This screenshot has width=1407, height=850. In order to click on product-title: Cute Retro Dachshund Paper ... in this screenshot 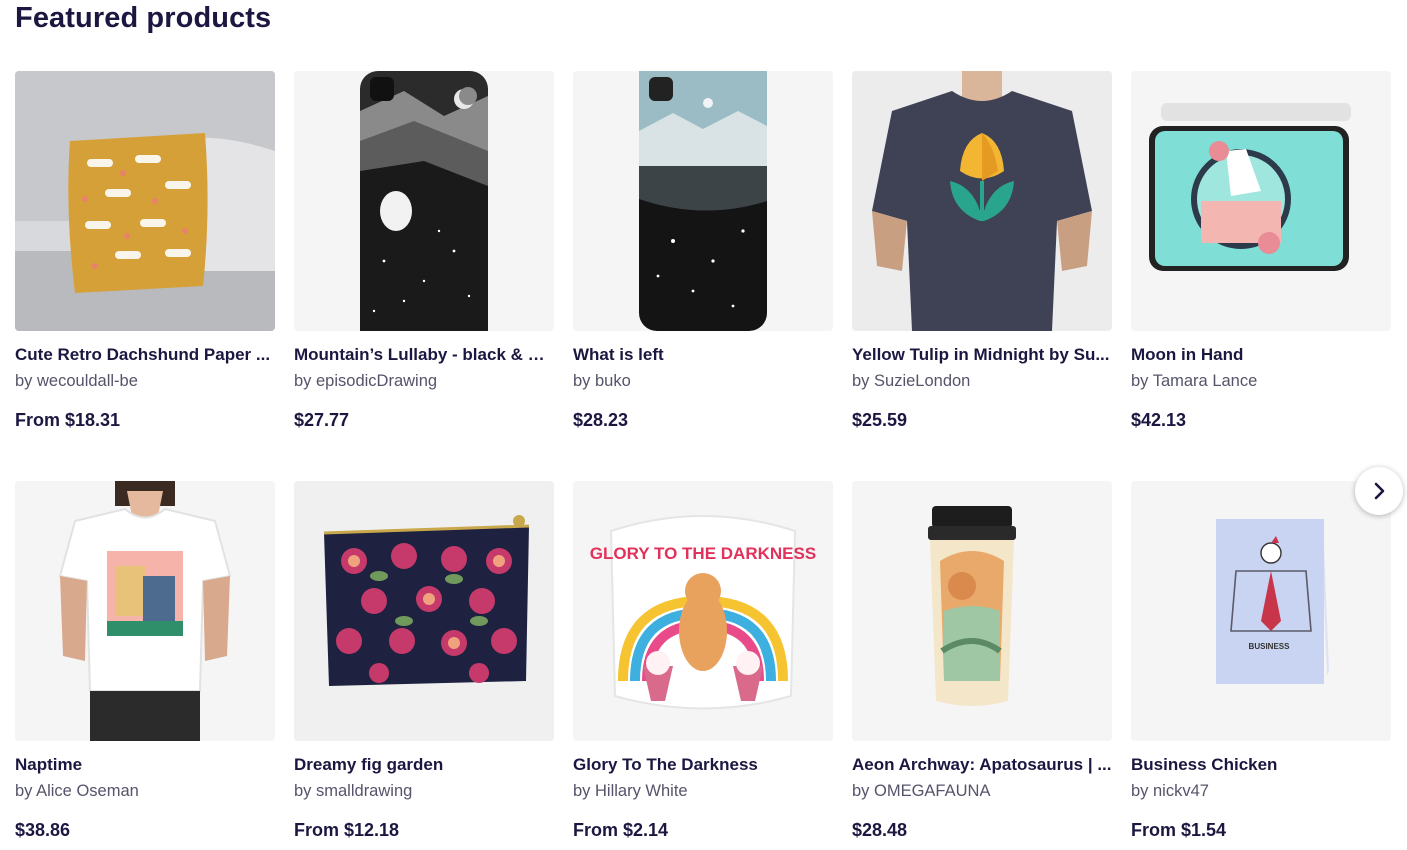, I will do `click(143, 354)`.